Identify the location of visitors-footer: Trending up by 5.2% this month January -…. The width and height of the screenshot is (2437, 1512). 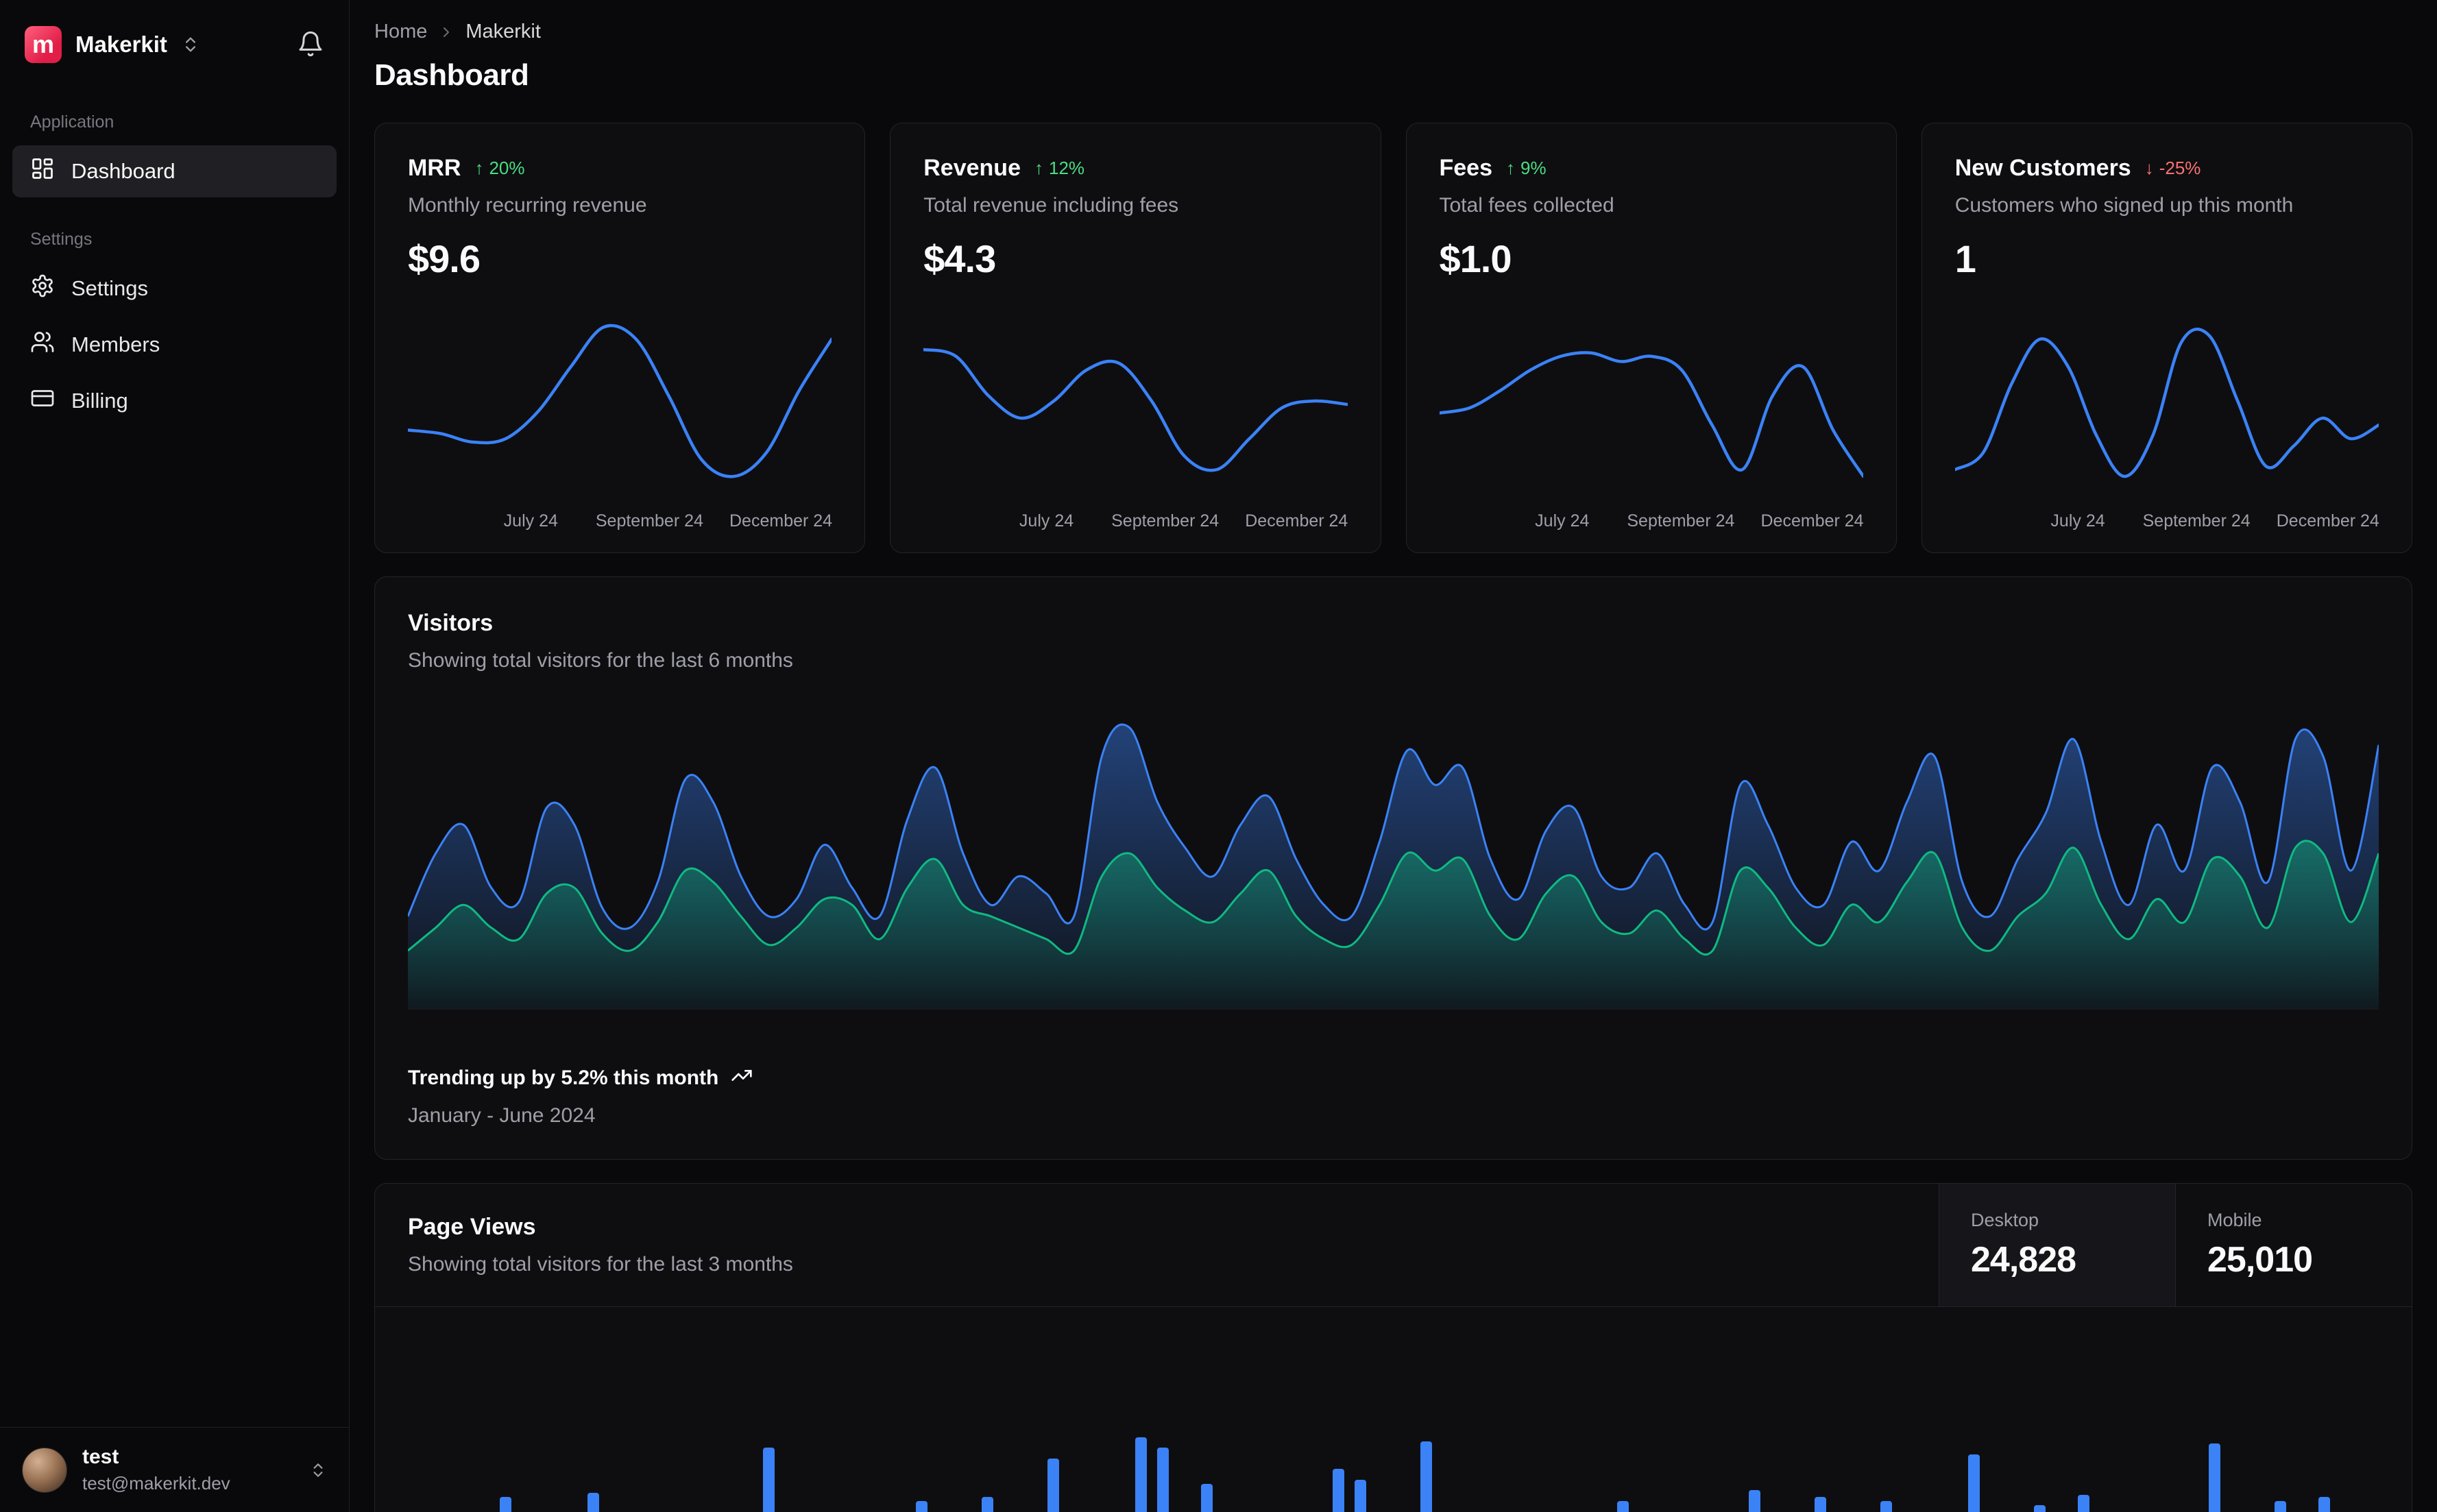
(1393, 1095).